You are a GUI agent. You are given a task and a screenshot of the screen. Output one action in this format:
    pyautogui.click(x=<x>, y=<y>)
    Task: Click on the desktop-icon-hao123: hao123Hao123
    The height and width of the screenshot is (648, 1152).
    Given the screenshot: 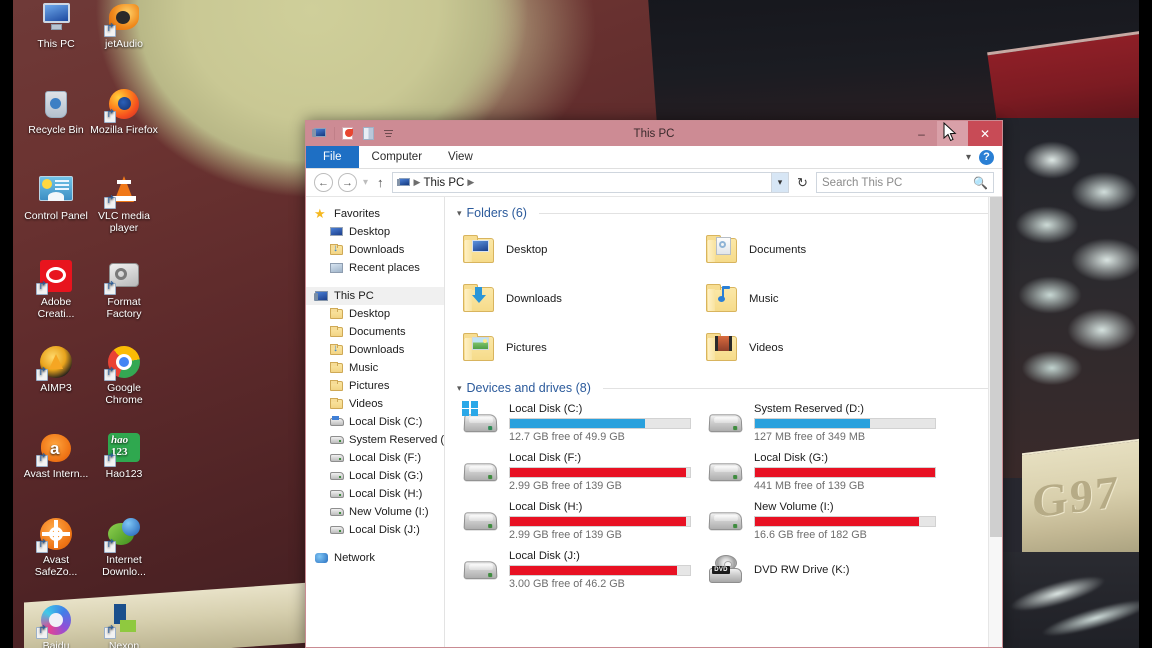 What is the action you would take?
    pyautogui.click(x=124, y=455)
    